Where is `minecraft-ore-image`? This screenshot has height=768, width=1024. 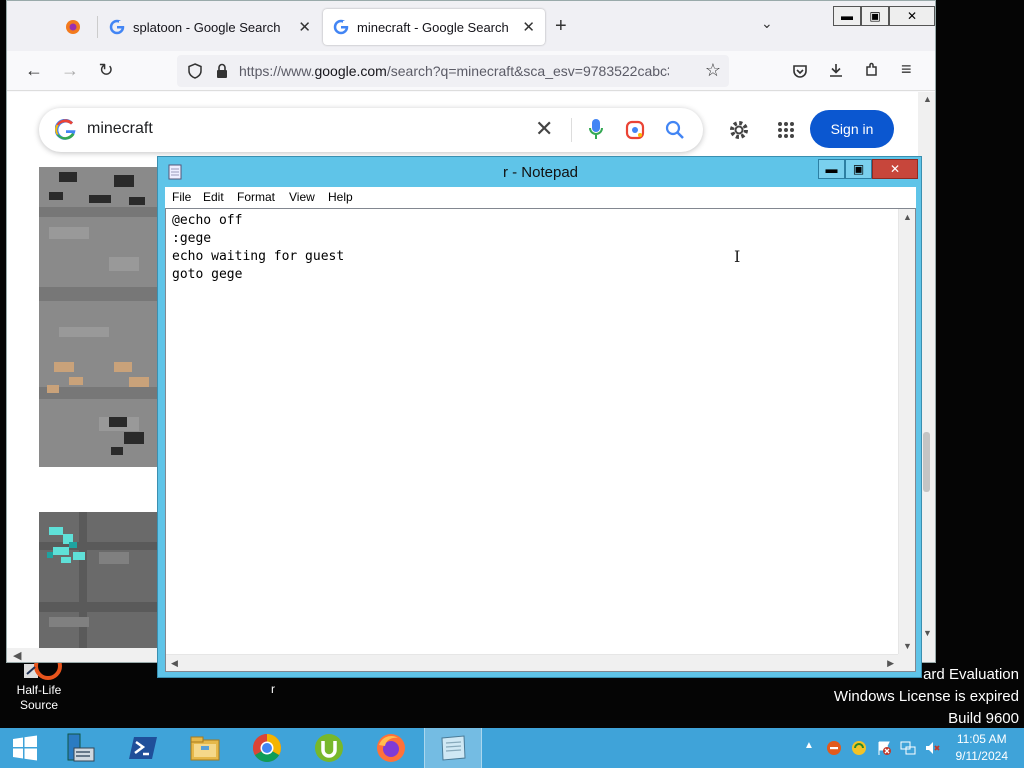
minecraft-ore-image is located at coordinates (98, 317).